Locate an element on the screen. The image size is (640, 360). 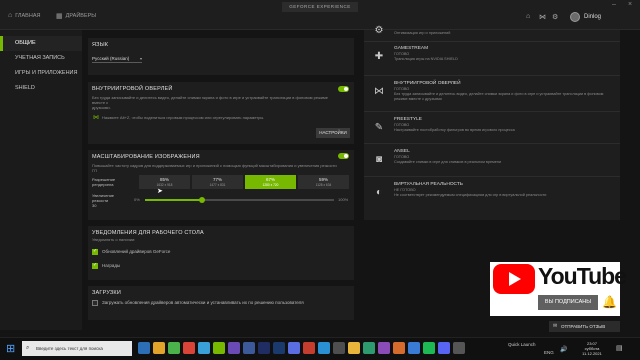
overlay-desc-line2: друзьями. is located at coordinates (101, 107).